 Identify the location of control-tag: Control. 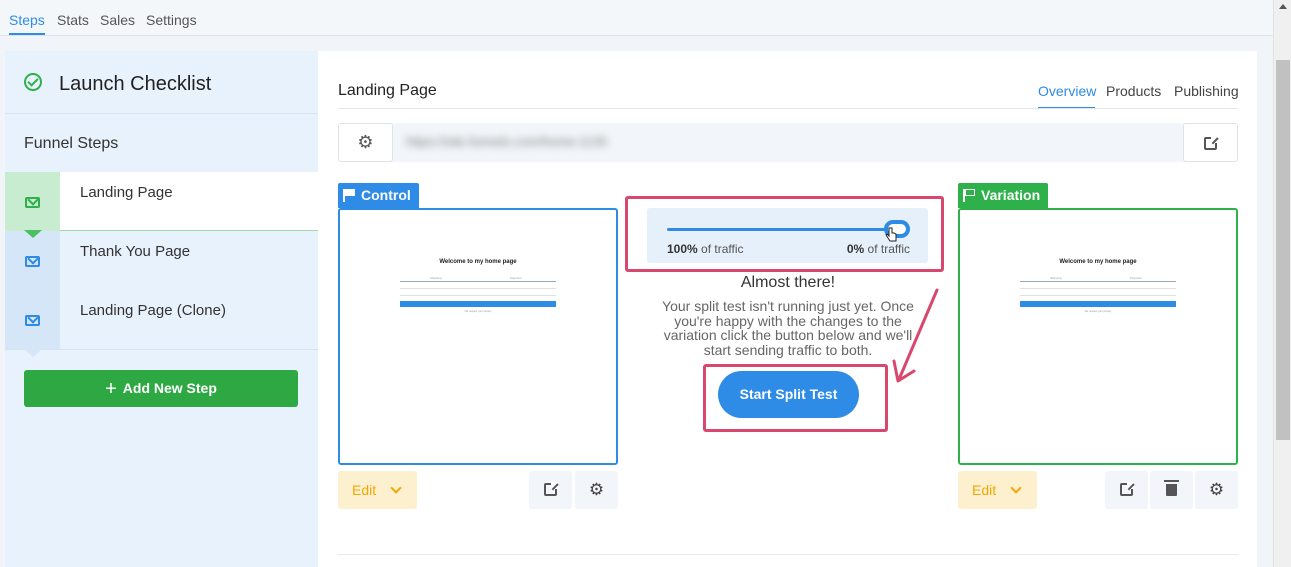
(378, 195).